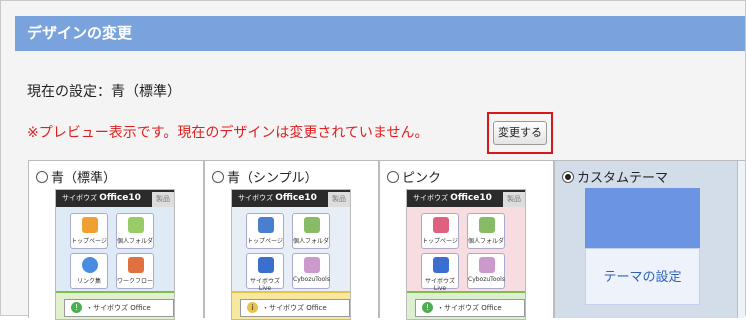  I want to click on theme-option-label: 青（シンプル）, so click(265, 176).